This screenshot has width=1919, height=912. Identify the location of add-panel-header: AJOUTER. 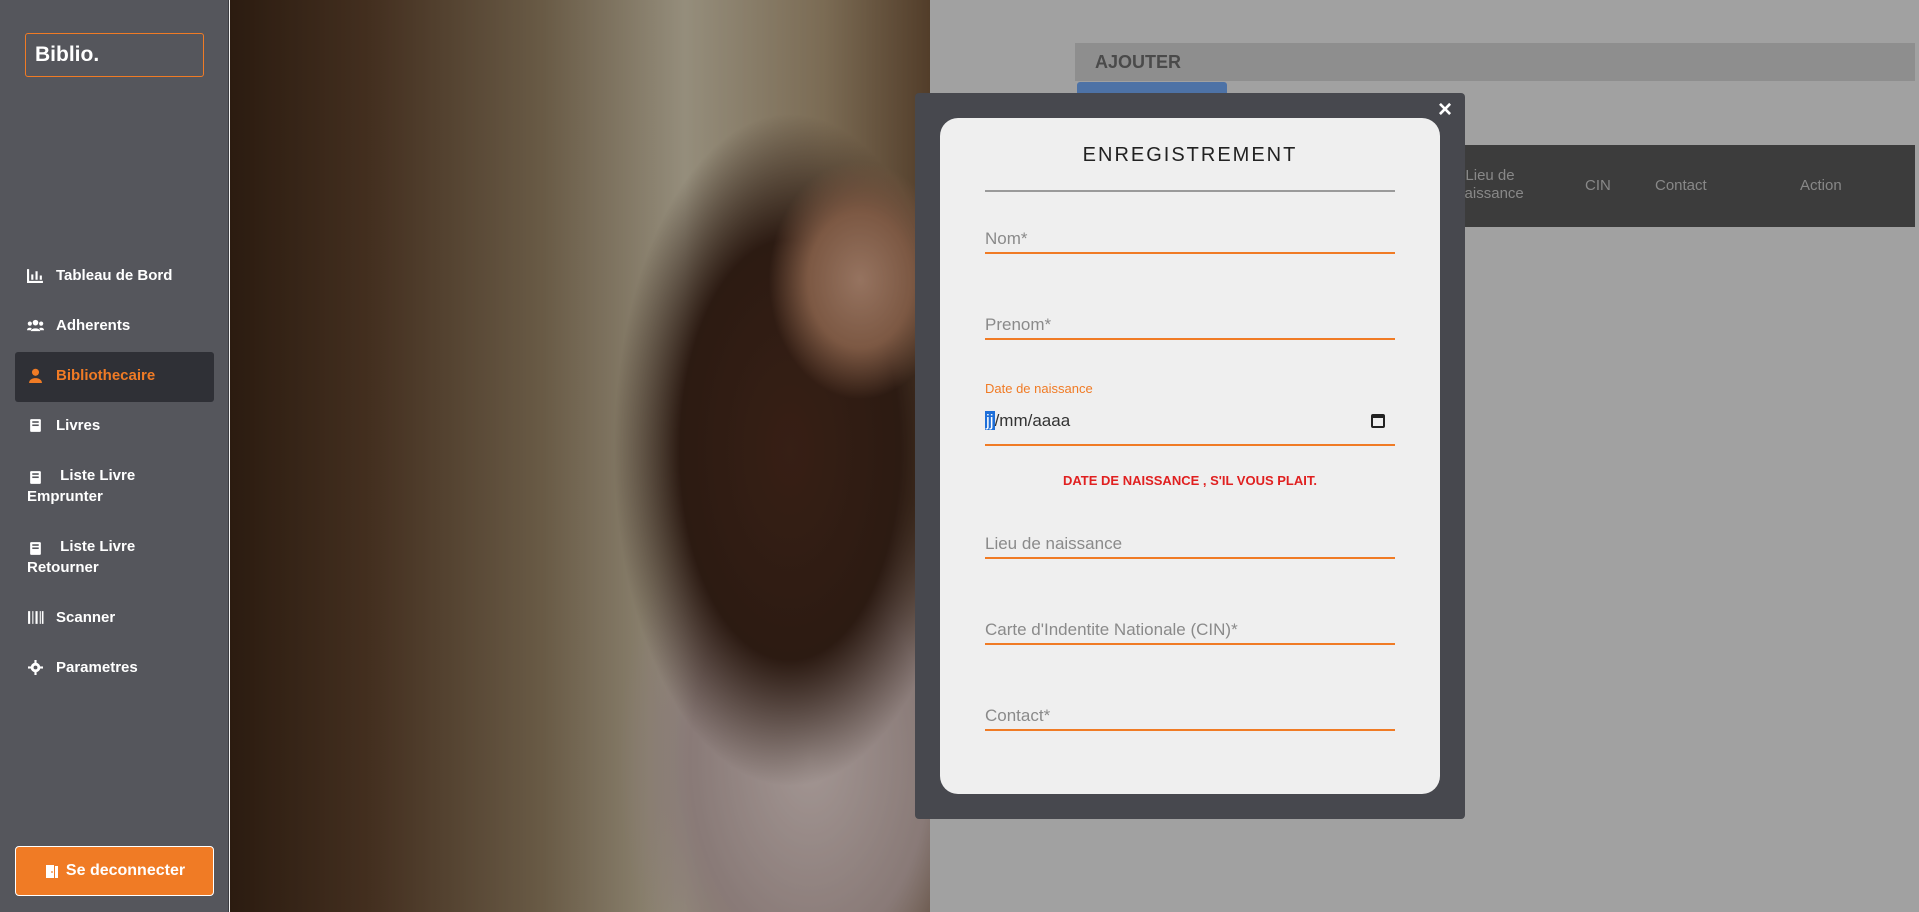
(1495, 62).